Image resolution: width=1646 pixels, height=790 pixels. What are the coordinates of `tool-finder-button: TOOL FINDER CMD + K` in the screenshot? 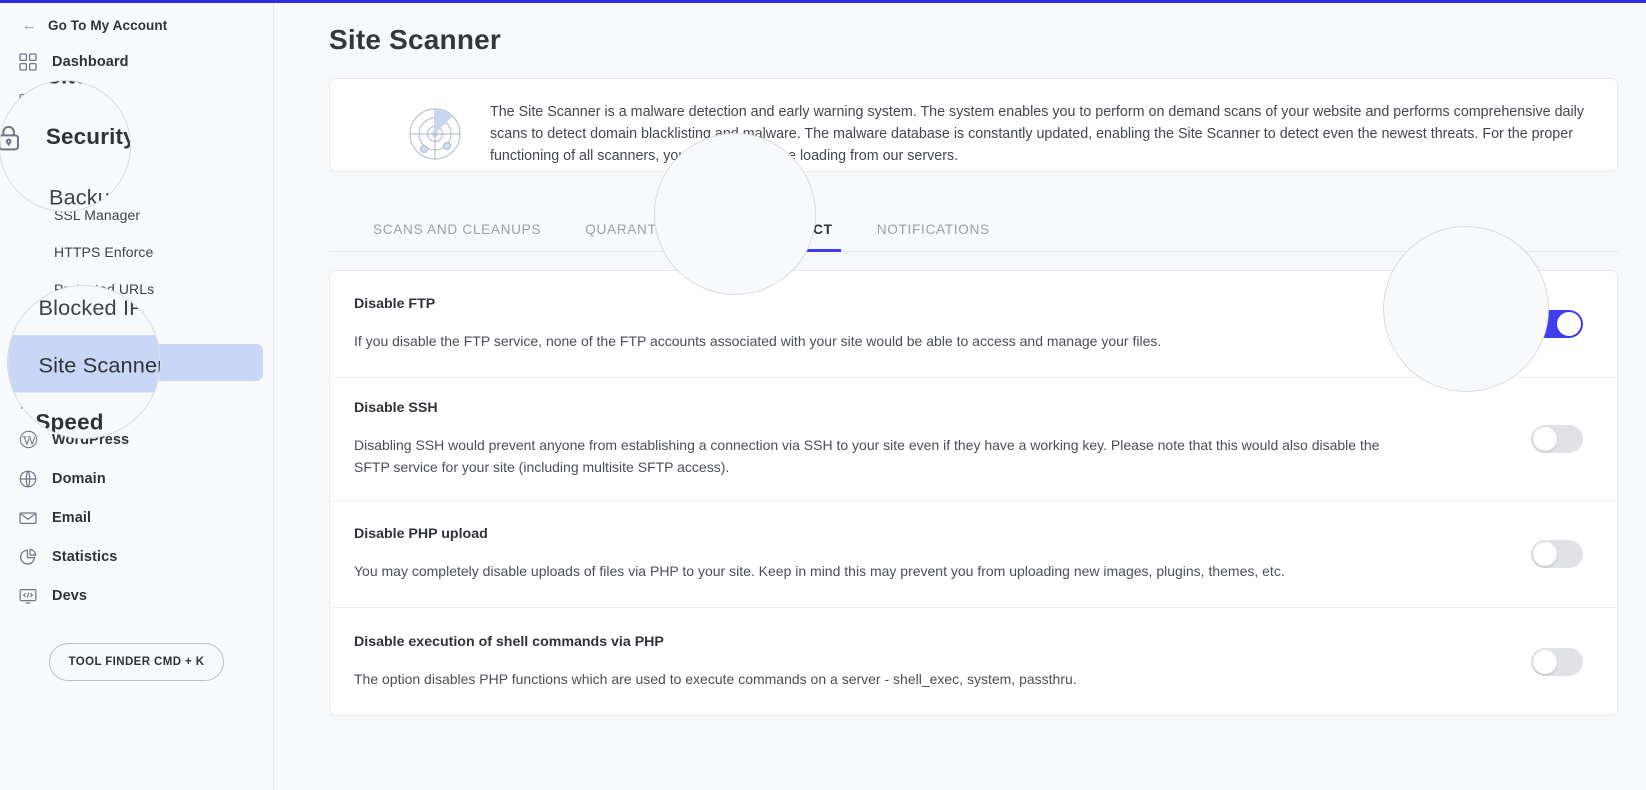 It's located at (136, 662).